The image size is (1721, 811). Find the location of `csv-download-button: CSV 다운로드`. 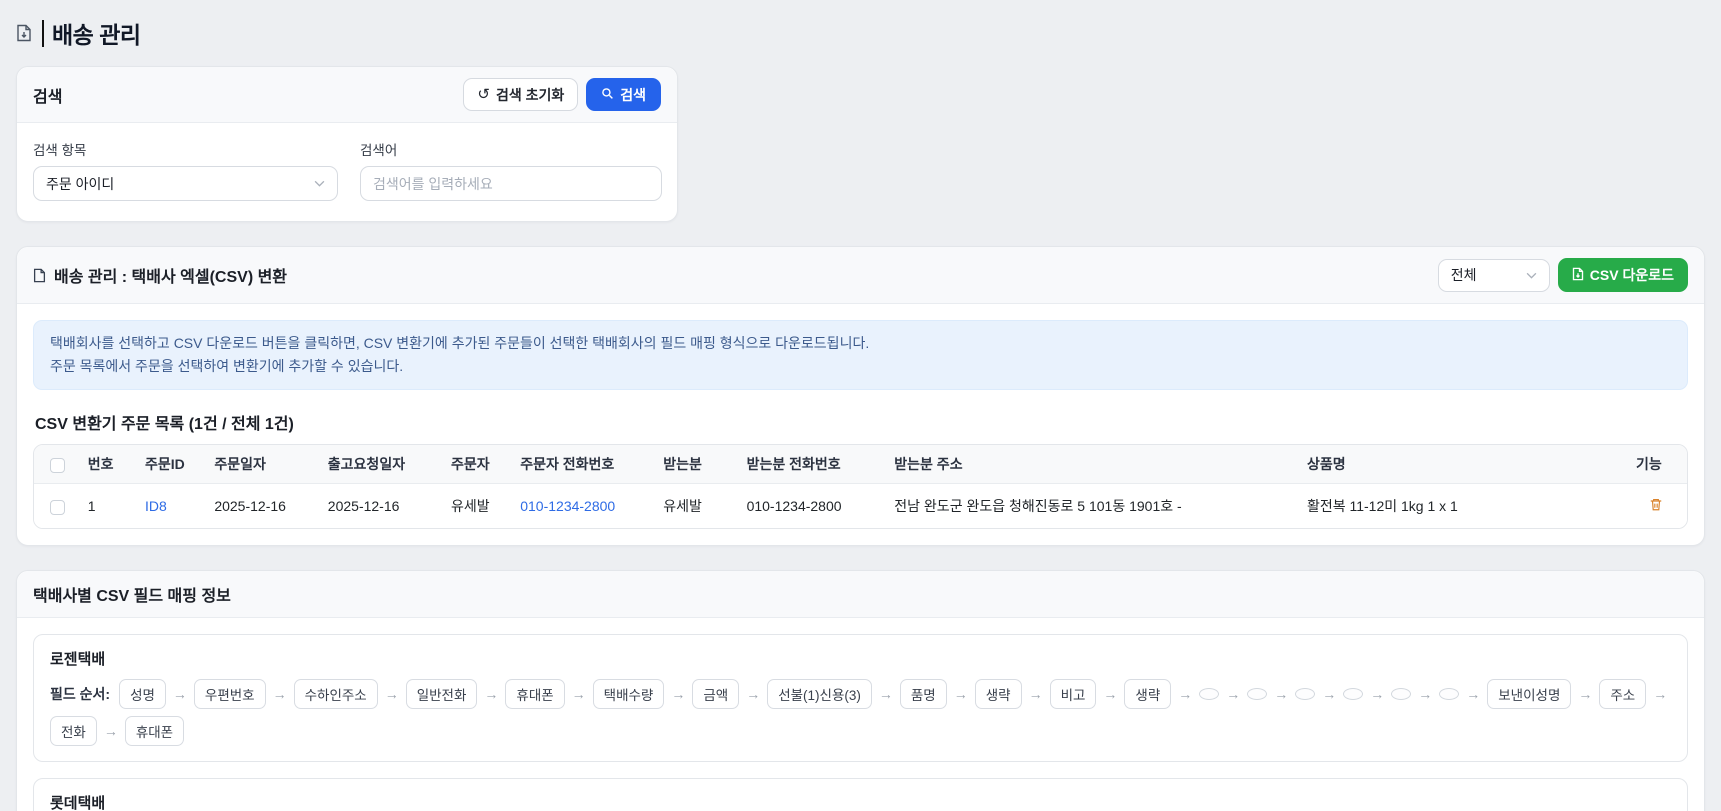

csv-download-button: CSV 다운로드 is located at coordinates (1622, 275).